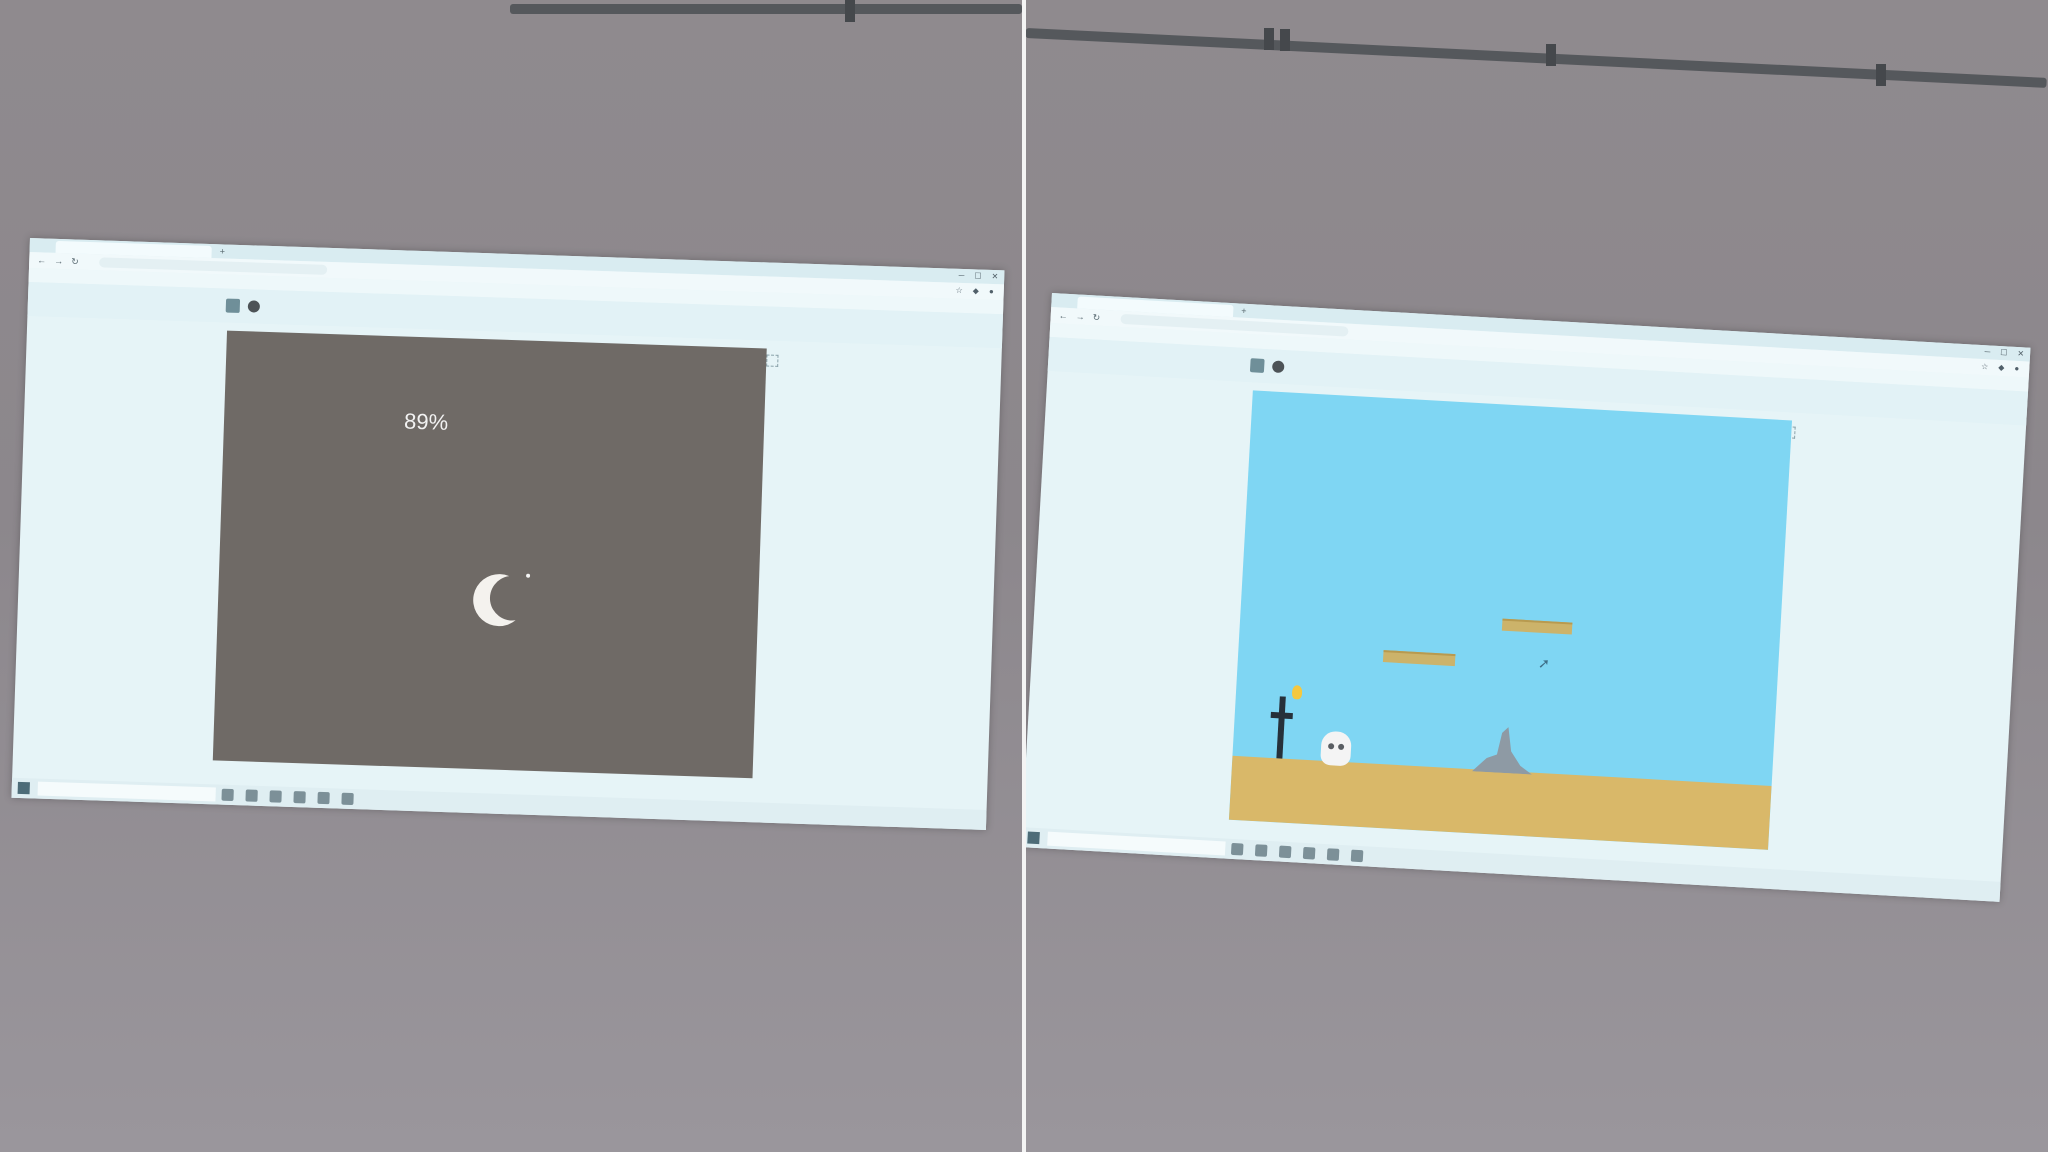 The image size is (2048, 1152). I want to click on spinner-dot-icon, so click(528, 575).